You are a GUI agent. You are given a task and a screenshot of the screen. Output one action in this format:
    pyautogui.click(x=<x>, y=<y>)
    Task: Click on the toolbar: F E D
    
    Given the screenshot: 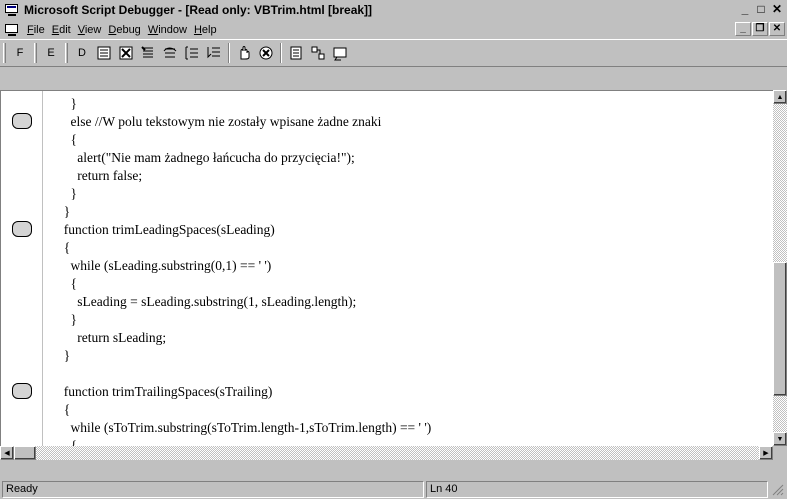 What is the action you would take?
    pyautogui.click(x=393, y=53)
    